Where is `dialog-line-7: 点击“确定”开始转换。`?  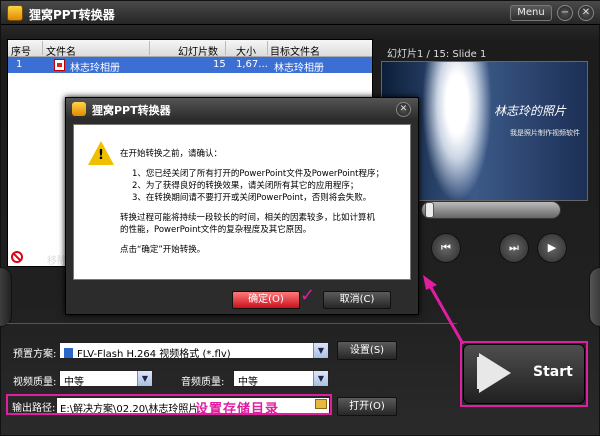 dialog-line-7: 点击“确定”开始转换。 is located at coordinates (163, 250).